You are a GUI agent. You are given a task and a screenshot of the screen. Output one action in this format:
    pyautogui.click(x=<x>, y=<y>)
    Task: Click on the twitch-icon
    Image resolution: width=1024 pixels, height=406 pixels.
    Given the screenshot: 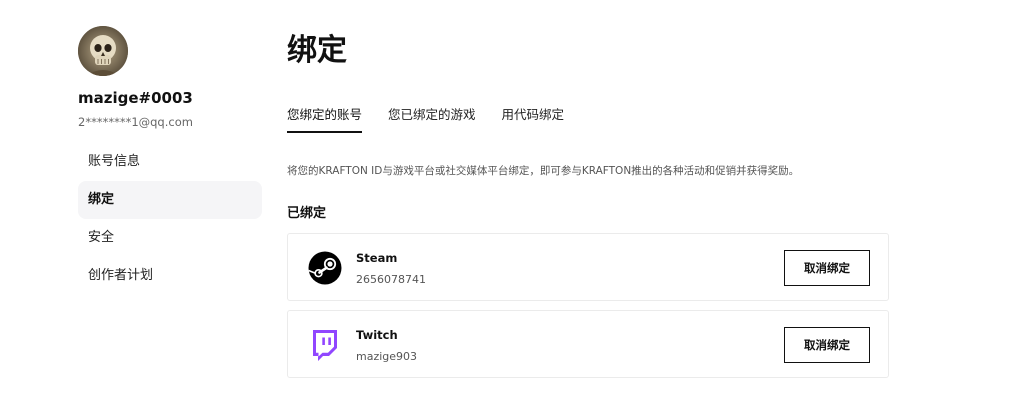 What is the action you would take?
    pyautogui.click(x=325, y=345)
    